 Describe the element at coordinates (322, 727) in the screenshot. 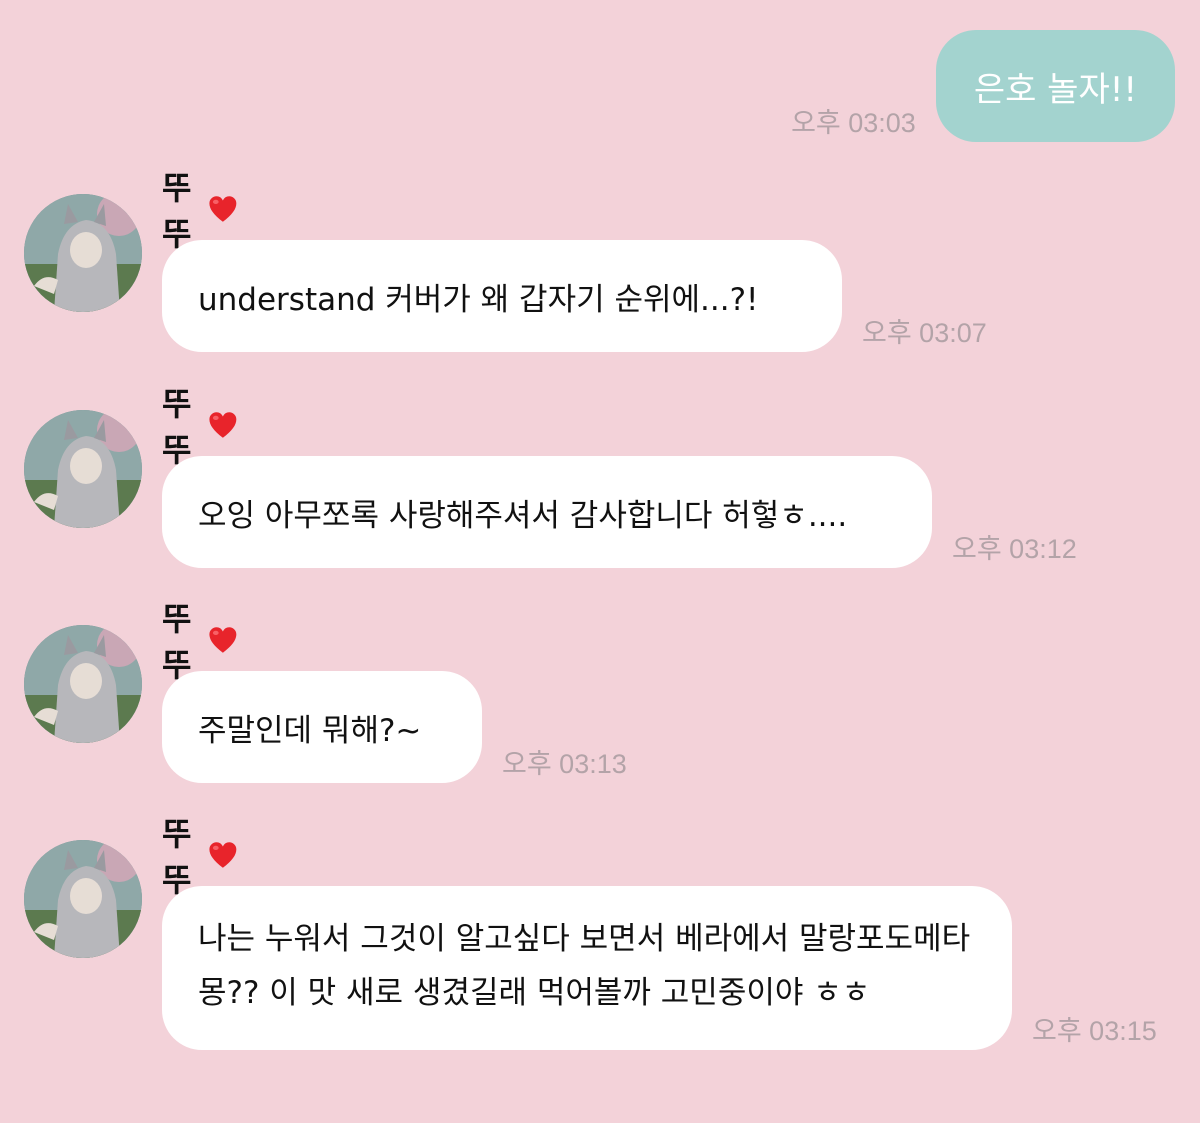

I see `incoming-bubble: 주말인데 뭐해?~` at that location.